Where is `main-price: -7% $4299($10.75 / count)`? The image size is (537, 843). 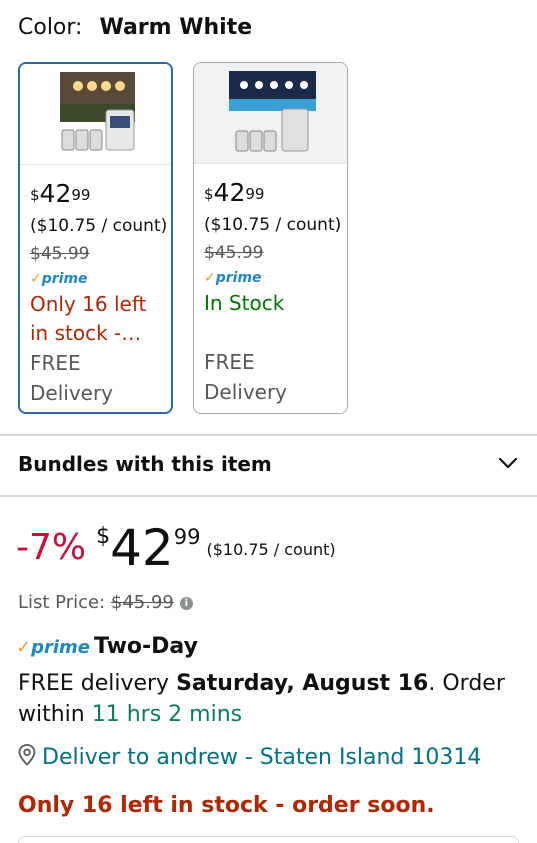
main-price: -7% $4299($10.75 / count) is located at coordinates (176, 548).